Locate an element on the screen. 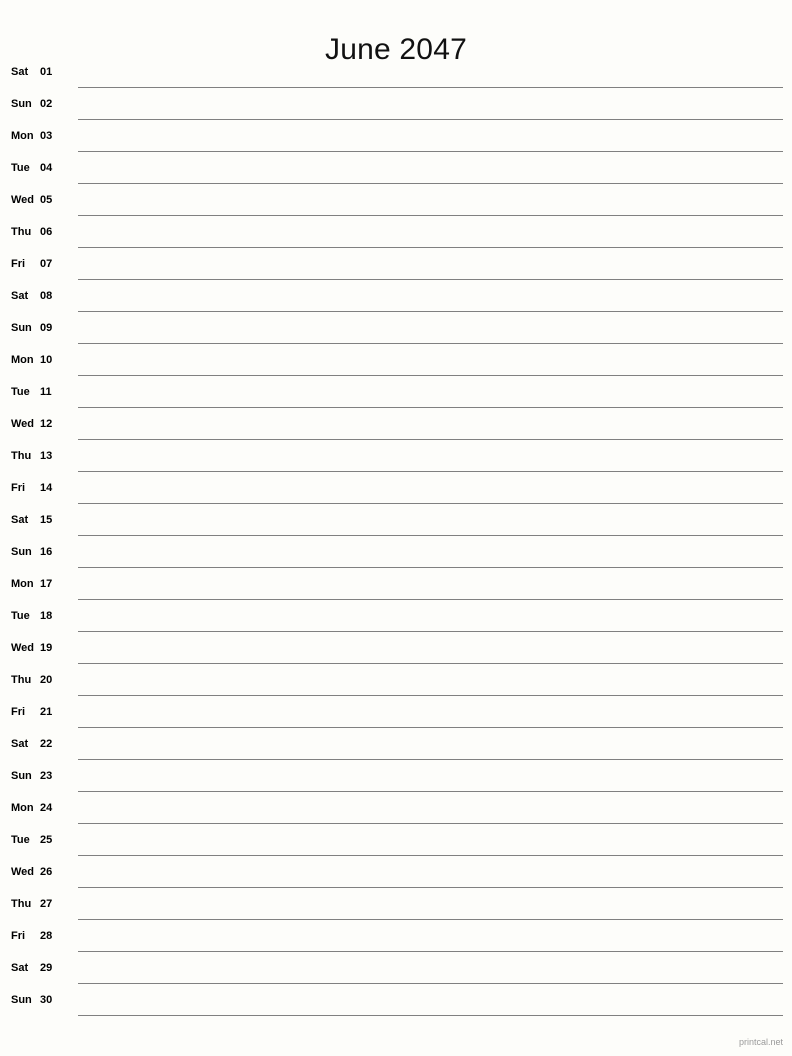 The width and height of the screenshot is (792, 1056). day-row: Tue 25 is located at coordinates (396, 840).